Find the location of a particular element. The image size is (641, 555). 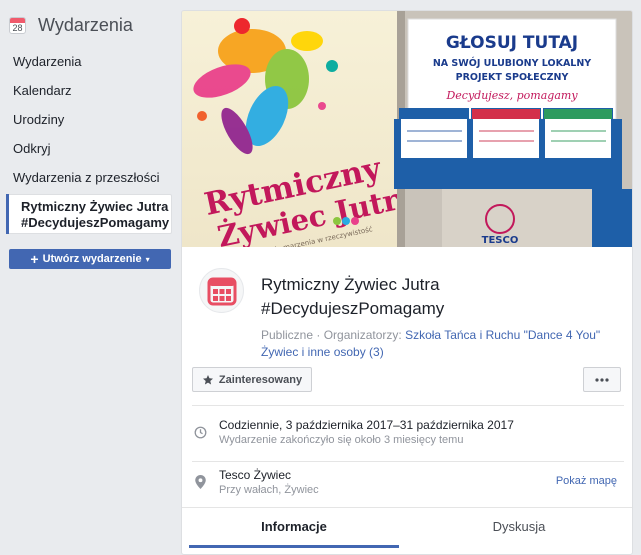

organizers-label: Organizatorzy: is located at coordinates (364, 335).